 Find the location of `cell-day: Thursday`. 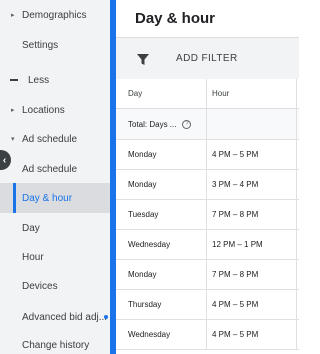

cell-day: Thursday is located at coordinates (145, 304).